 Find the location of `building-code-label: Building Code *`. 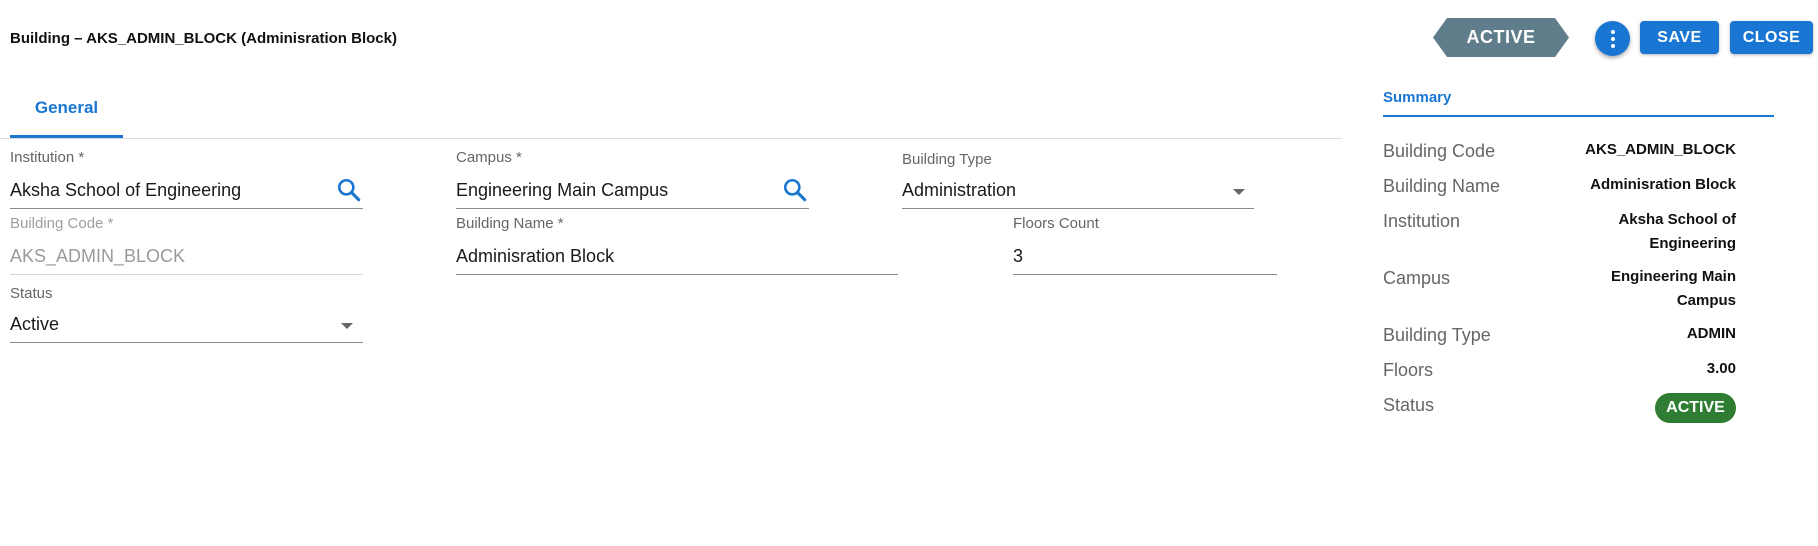

building-code-label: Building Code * is located at coordinates (62, 223).